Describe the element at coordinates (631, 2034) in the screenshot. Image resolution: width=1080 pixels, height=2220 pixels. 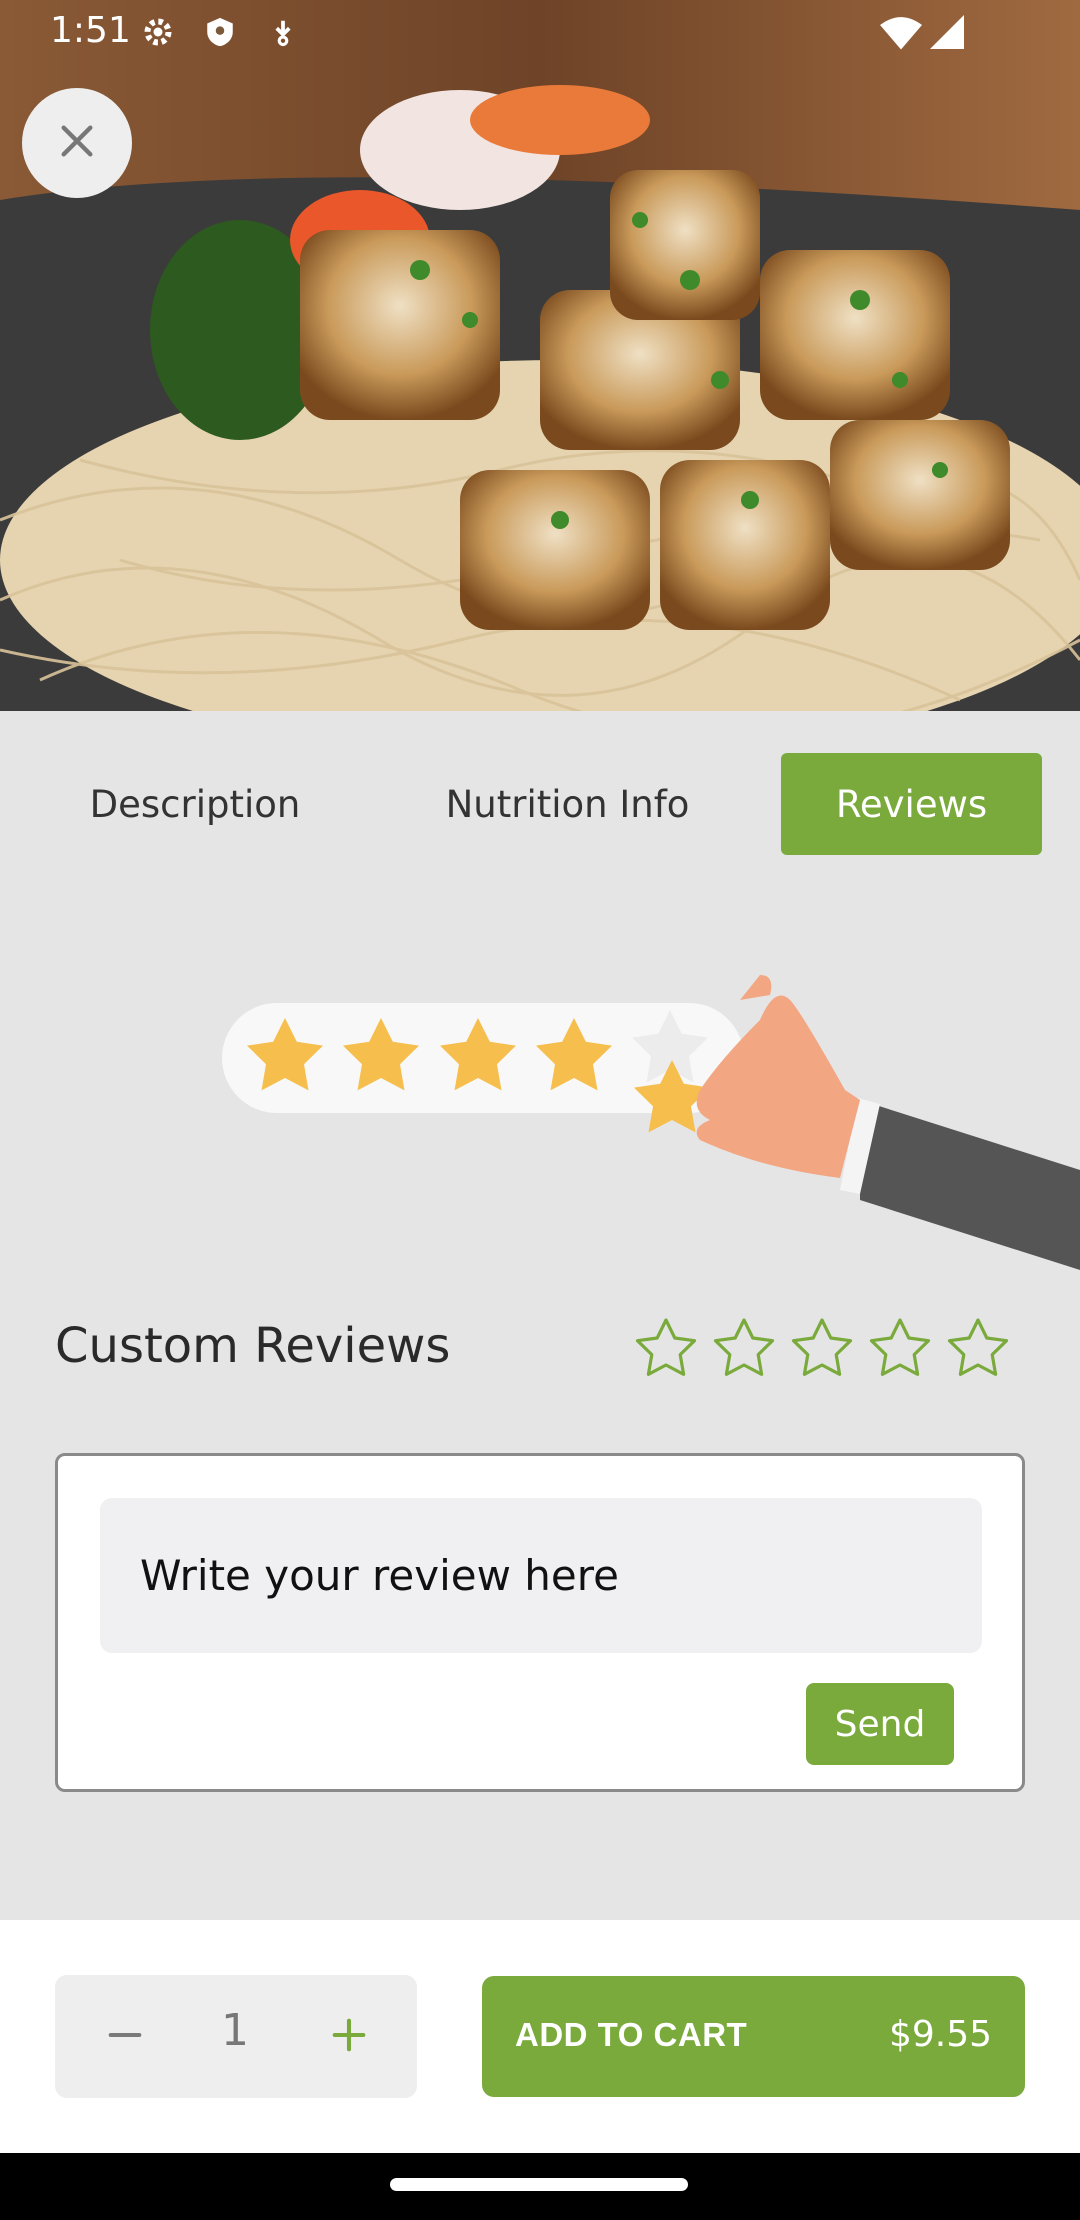
I see `add-to-cart-label: ADD TO CART` at that location.